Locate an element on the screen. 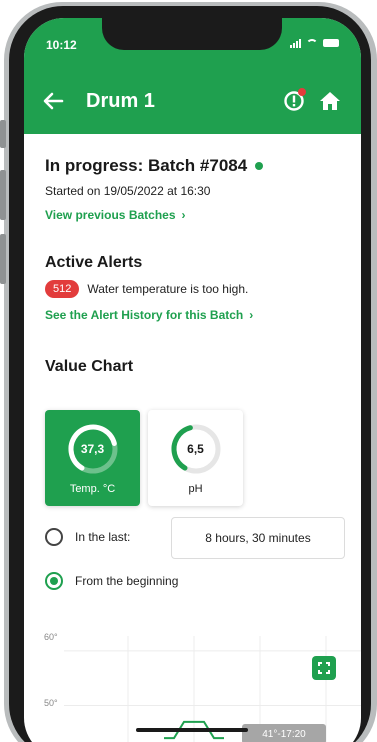  temperature-value: 37,3 is located at coordinates (92, 449).